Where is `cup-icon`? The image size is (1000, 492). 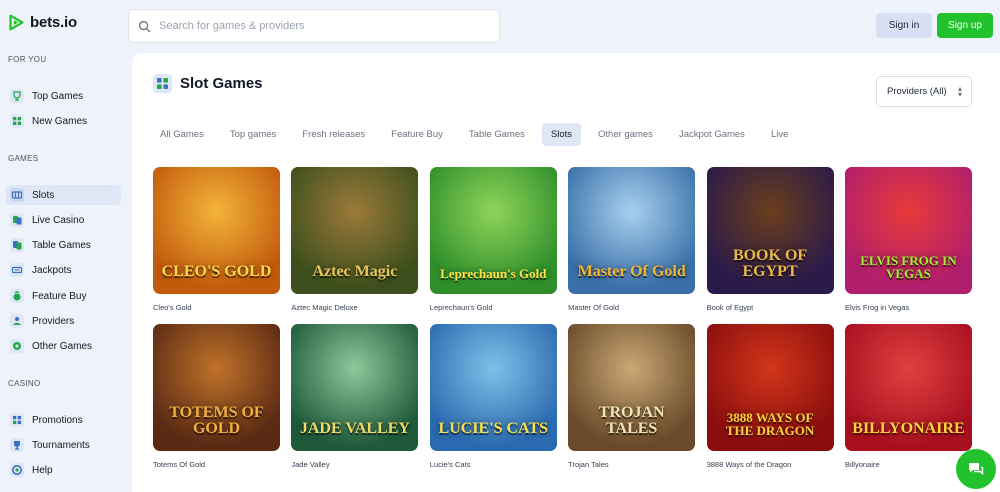
cup-icon is located at coordinates (17, 445).